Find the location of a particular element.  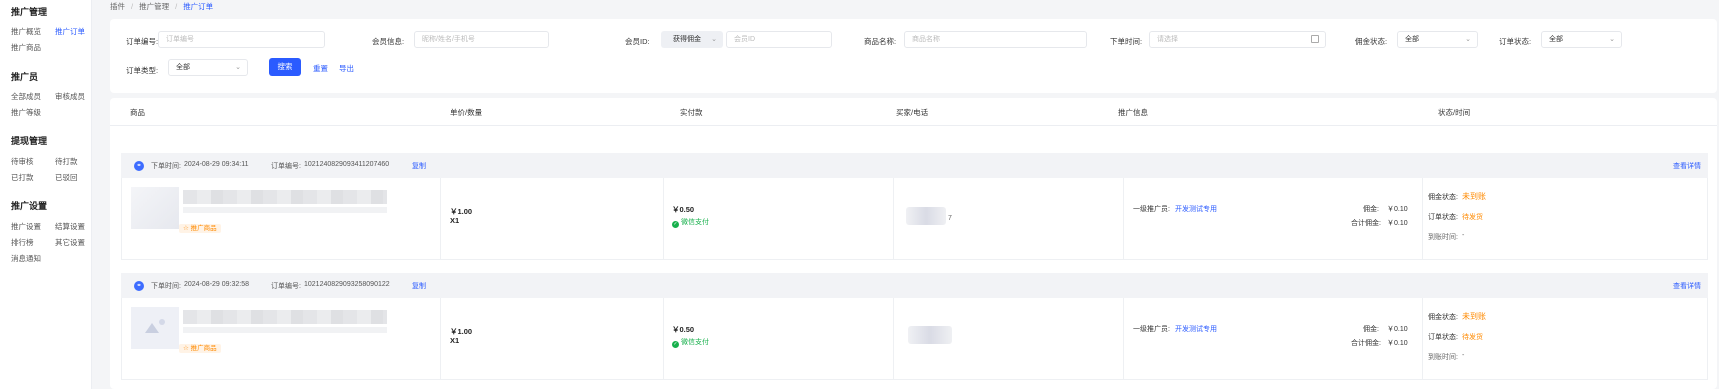

order-no-input: 订单编号 is located at coordinates (241, 39).